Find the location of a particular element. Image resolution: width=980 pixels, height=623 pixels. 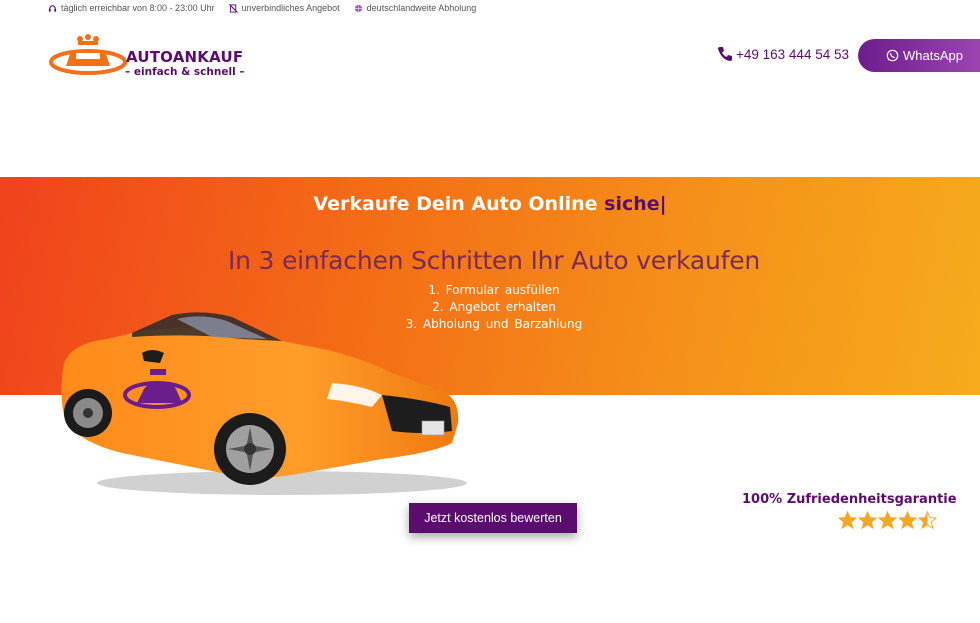

brand-logo: AUTOANKAUF – einfach & schnell – is located at coordinates (148, 57).